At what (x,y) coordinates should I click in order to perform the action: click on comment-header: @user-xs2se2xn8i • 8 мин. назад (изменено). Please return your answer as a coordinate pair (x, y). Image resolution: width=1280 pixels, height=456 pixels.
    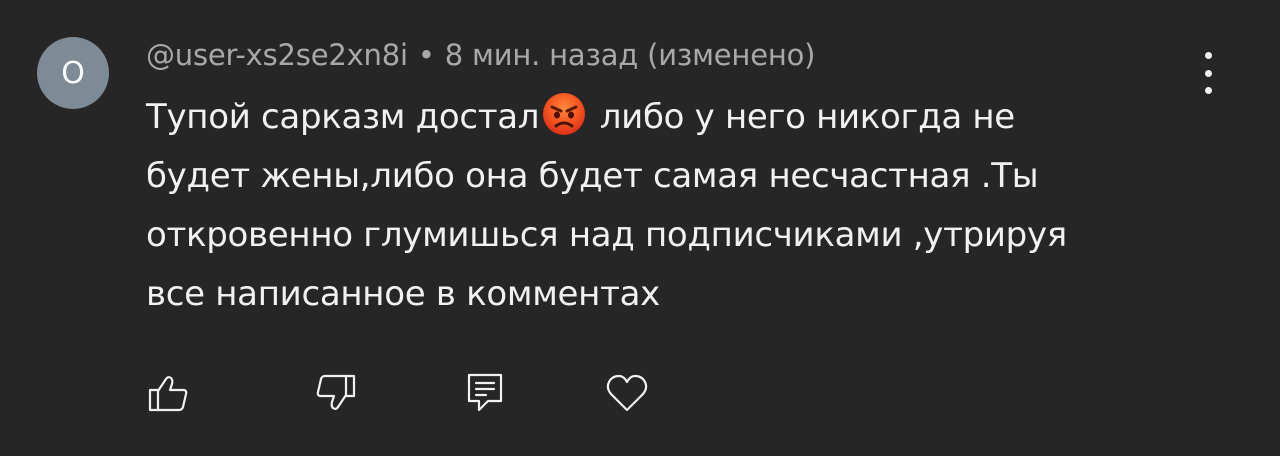
    Looking at the image, I should click on (480, 55).